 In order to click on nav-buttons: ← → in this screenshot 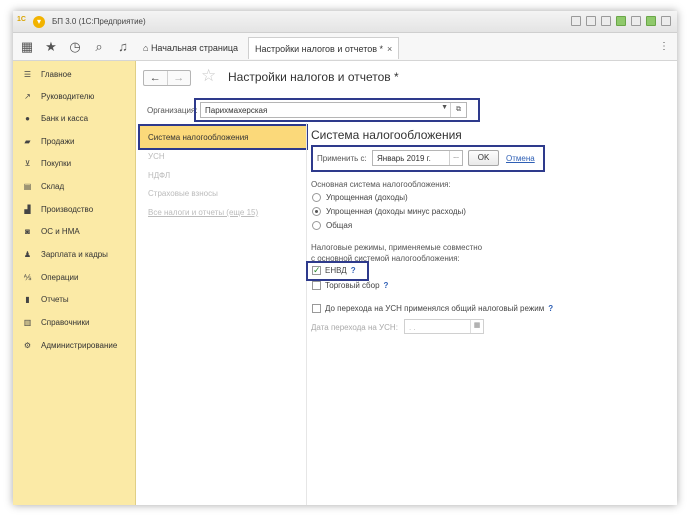, I will do `click(167, 78)`.